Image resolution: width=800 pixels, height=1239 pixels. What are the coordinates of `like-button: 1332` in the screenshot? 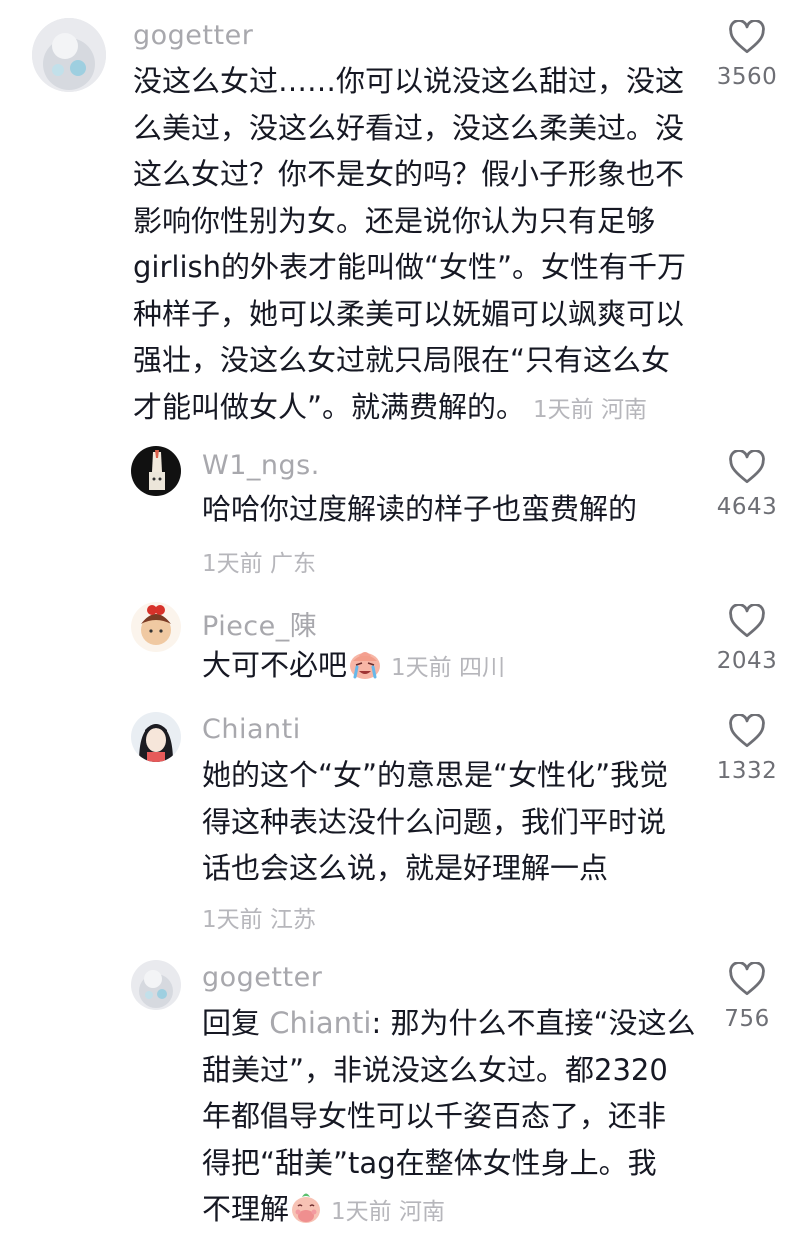 It's located at (747, 749).